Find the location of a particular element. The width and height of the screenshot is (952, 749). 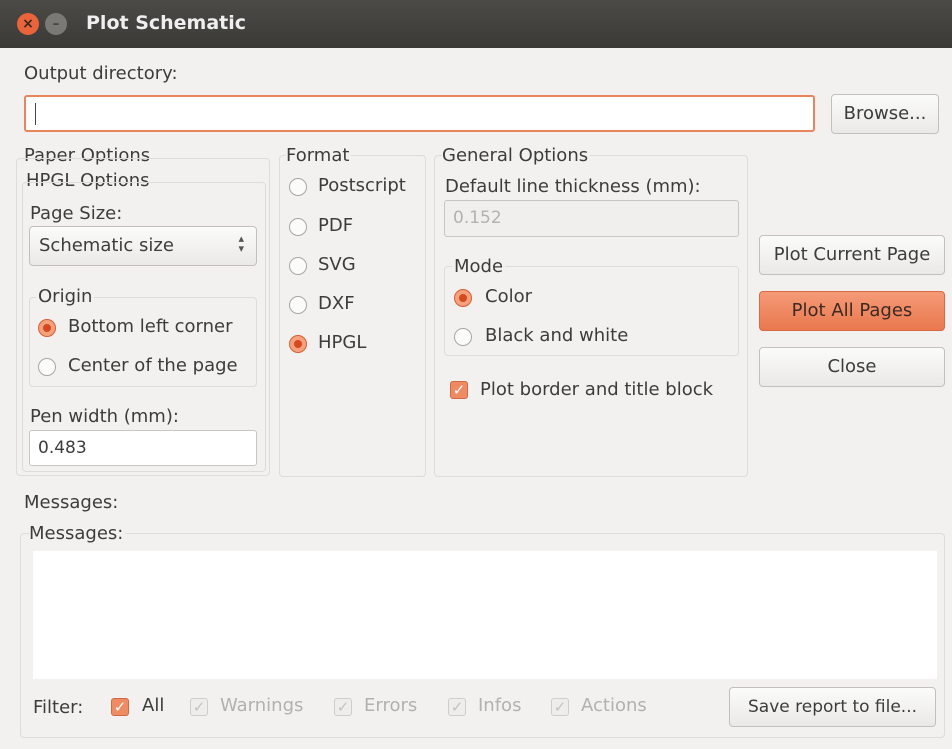

line-thickness-label: Default line thickness (mm): is located at coordinates (573, 186).